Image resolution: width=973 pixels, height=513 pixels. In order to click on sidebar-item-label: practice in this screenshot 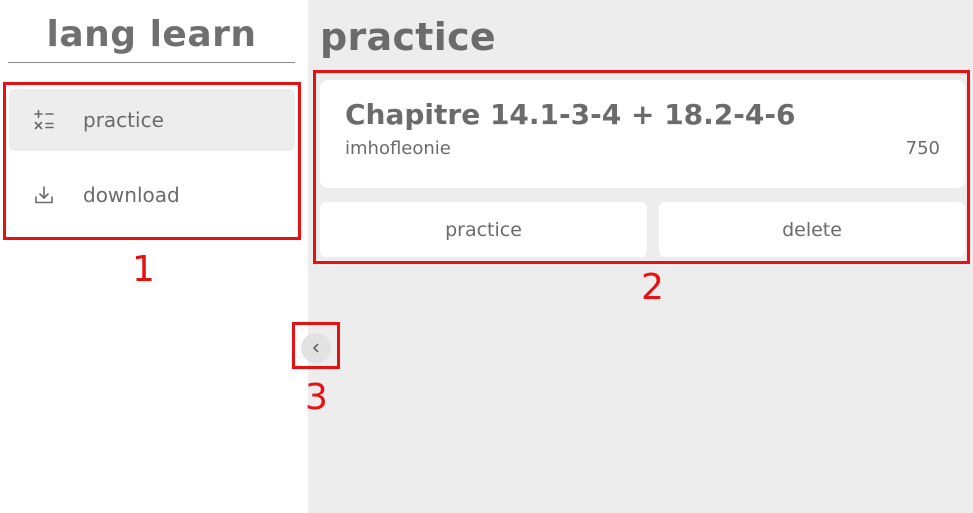, I will do `click(123, 120)`.